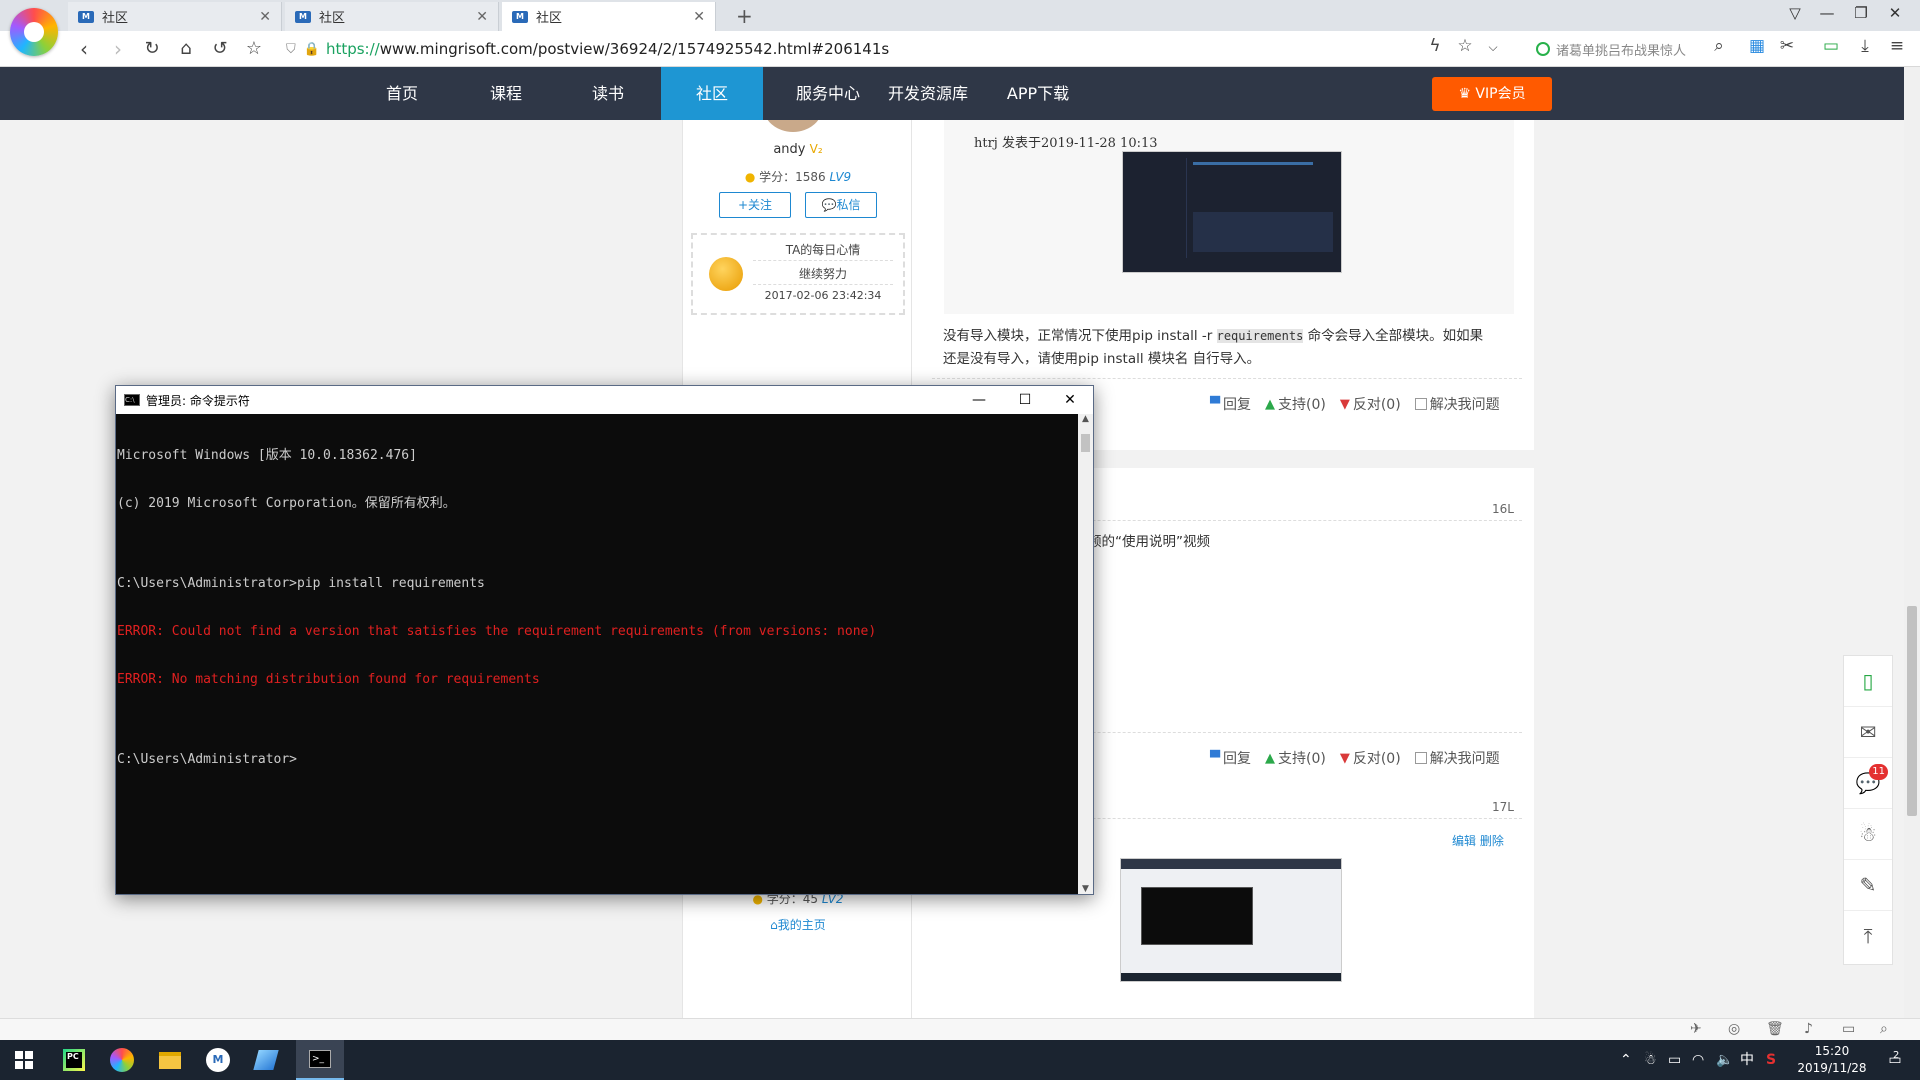 The image size is (1920, 1080). I want to click on cmd-maximize-icon: ☐, so click(1025, 400).